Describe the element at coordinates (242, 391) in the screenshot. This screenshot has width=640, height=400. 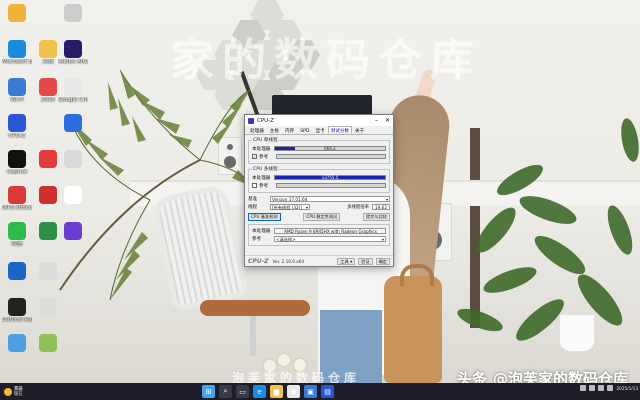
I see `task-view-icon: ▭` at that location.